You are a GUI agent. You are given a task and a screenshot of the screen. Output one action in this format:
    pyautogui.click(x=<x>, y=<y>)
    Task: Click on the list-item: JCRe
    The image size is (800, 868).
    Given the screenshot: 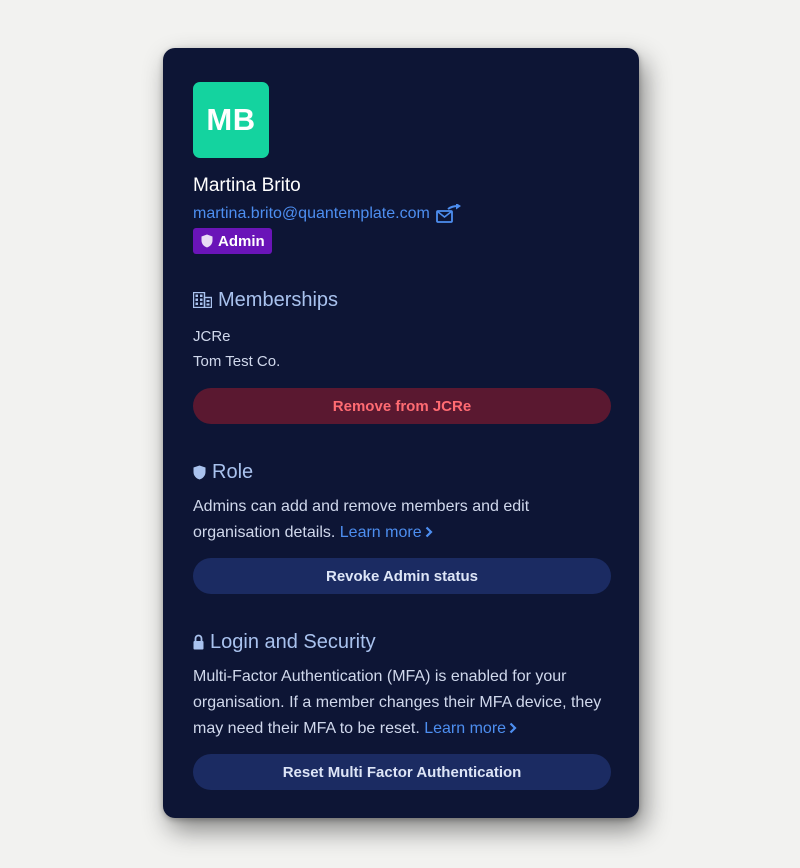 What is the action you would take?
    pyautogui.click(x=212, y=336)
    